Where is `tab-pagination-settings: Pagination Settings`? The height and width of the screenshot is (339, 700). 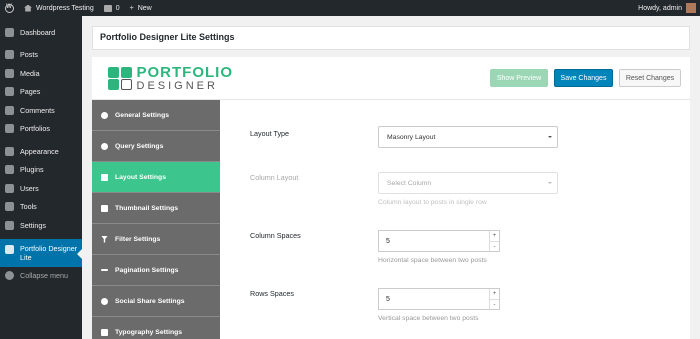 tab-pagination-settings: Pagination Settings is located at coordinates (156, 270).